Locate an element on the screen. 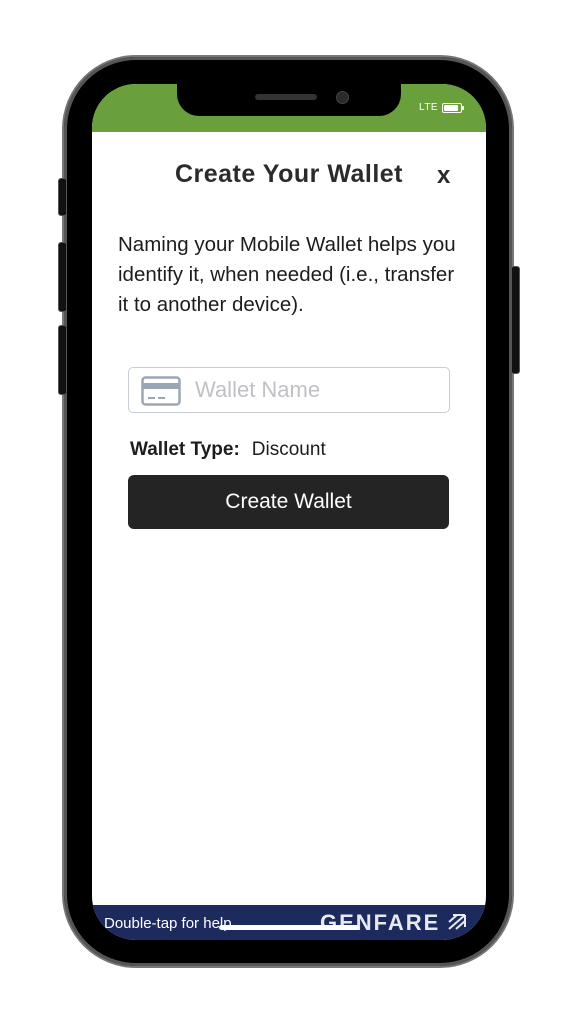 The height and width of the screenshot is (1024, 576). speaker-grille is located at coordinates (286, 97).